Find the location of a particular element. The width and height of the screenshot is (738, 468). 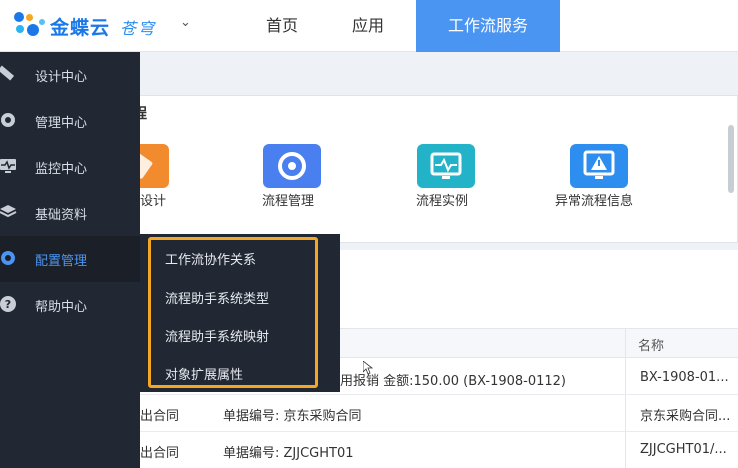

sidebar-item-monitor-center: 监控中心 is located at coordinates (70, 167).